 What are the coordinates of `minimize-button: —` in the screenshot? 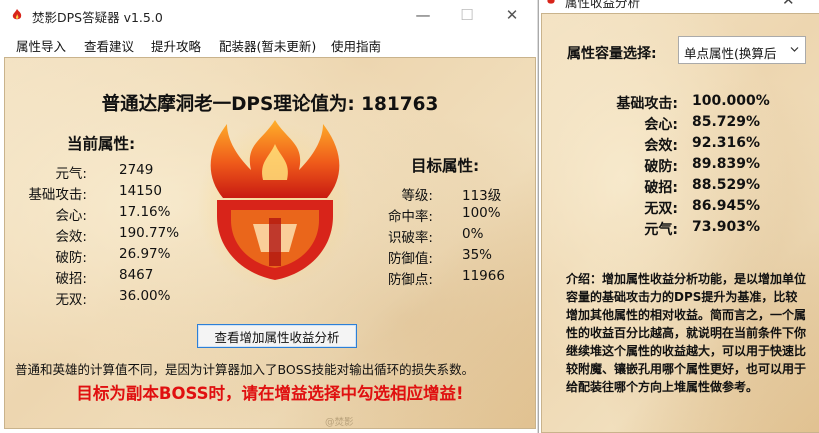 It's located at (423, 15).